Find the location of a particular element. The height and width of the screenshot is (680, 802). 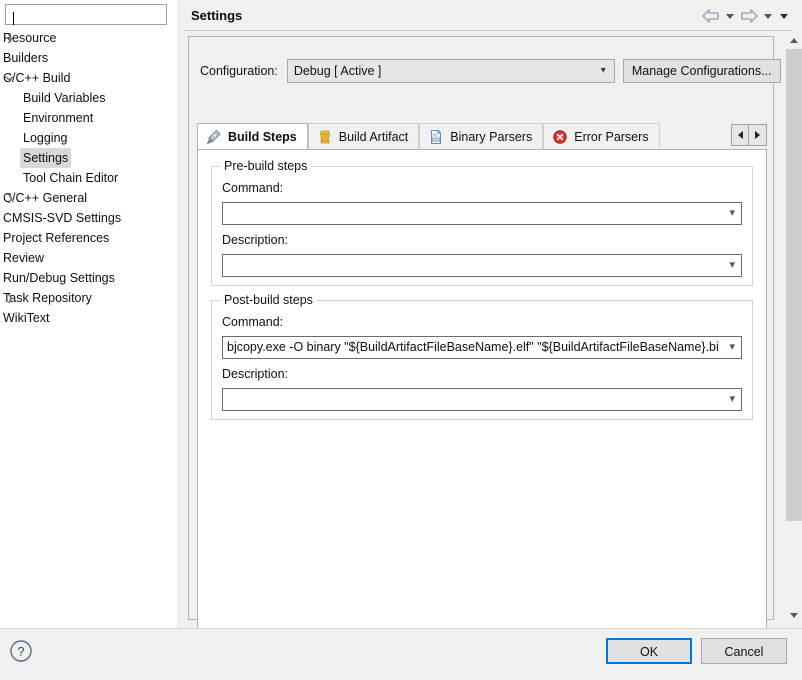

text-caret is located at coordinates (13, 18).